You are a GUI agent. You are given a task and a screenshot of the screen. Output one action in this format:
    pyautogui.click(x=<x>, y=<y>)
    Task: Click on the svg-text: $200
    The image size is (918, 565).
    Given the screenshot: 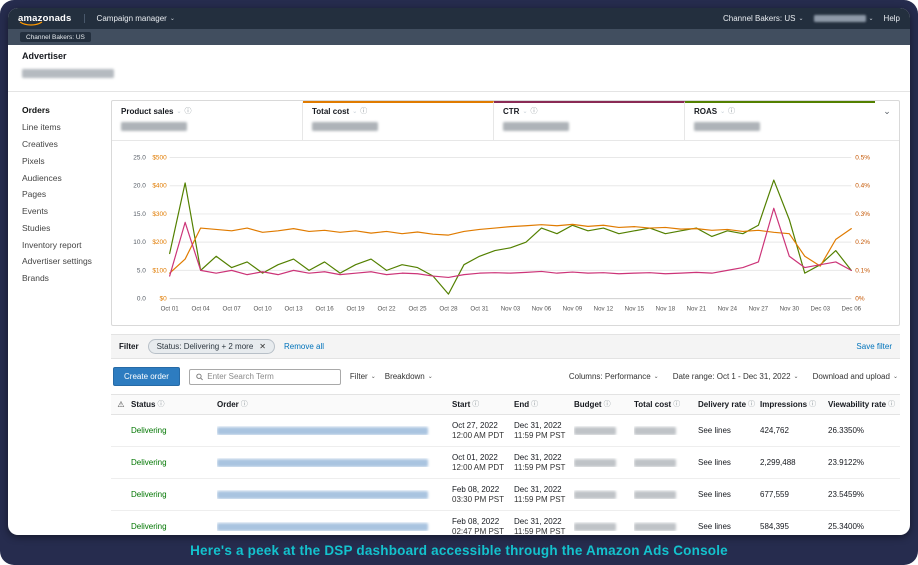 What is the action you would take?
    pyautogui.click(x=159, y=242)
    